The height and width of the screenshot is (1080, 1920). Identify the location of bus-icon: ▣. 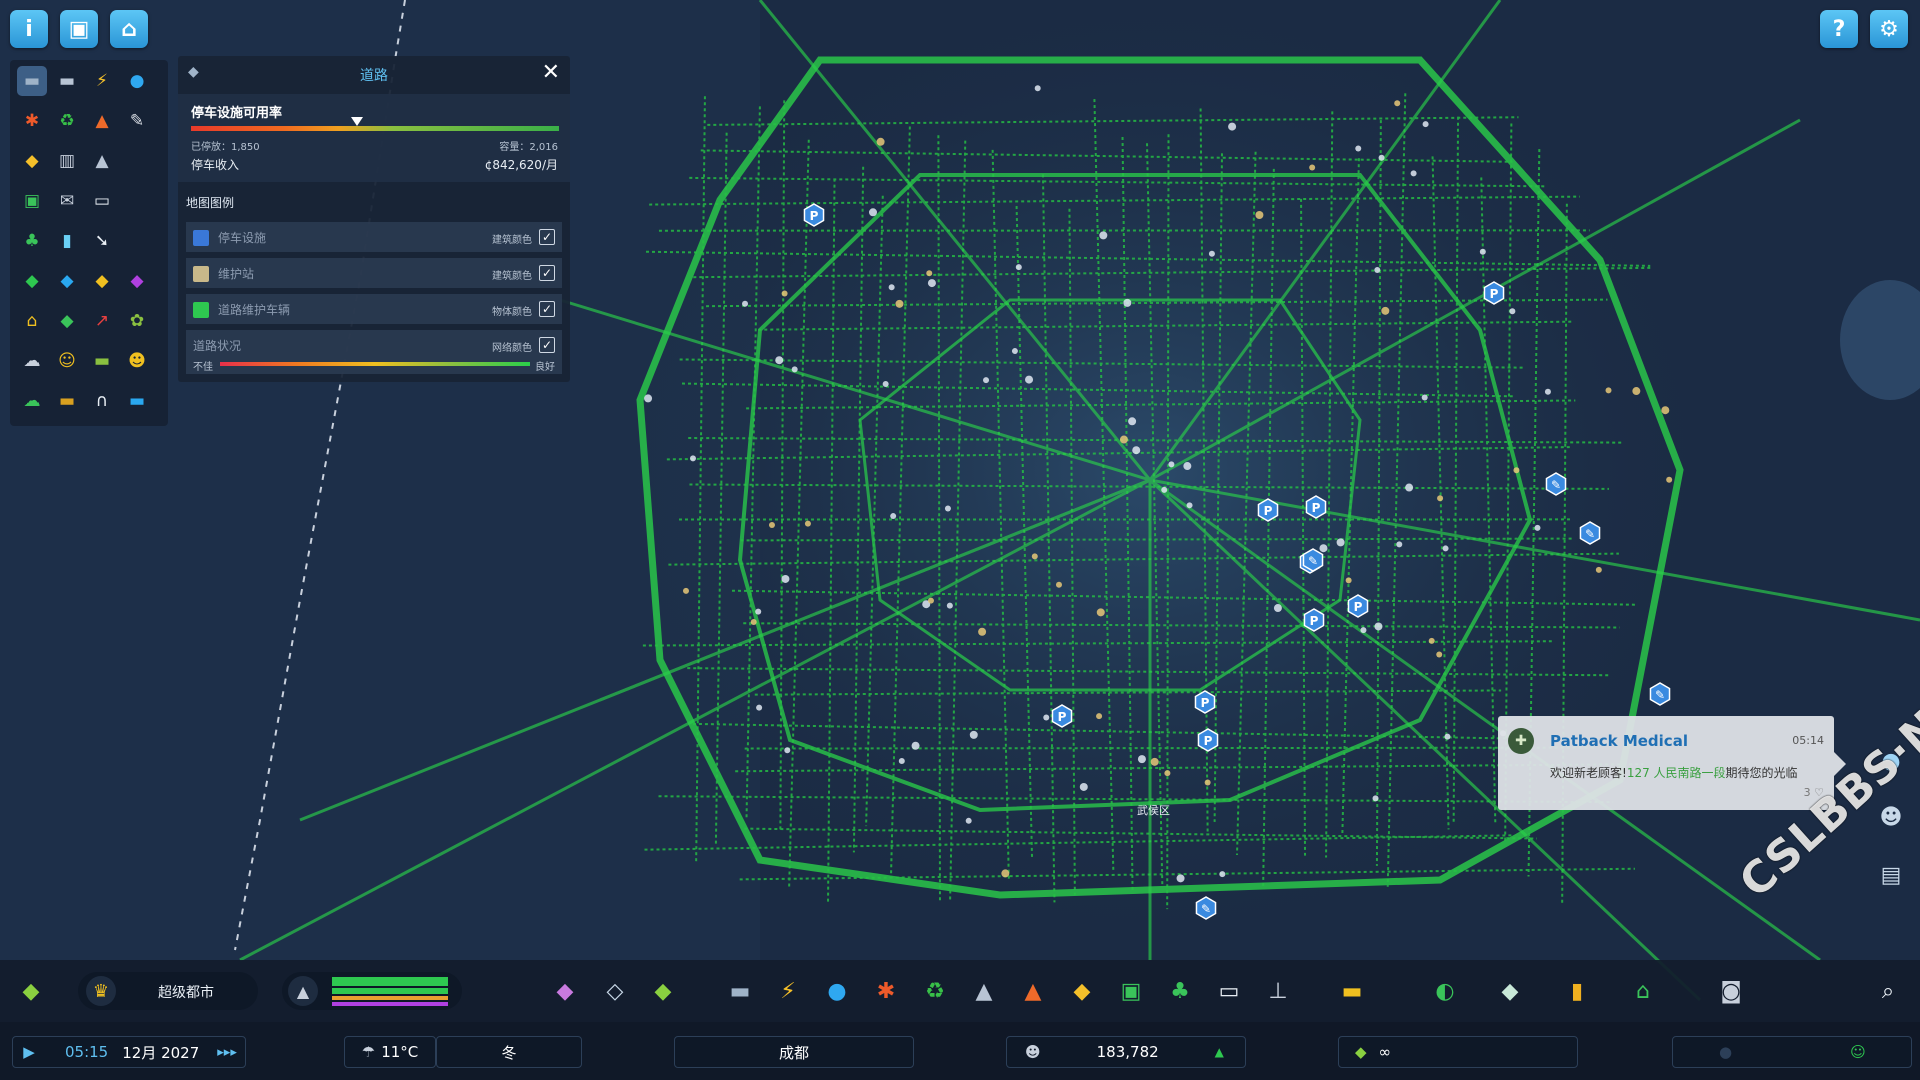
(32, 201).